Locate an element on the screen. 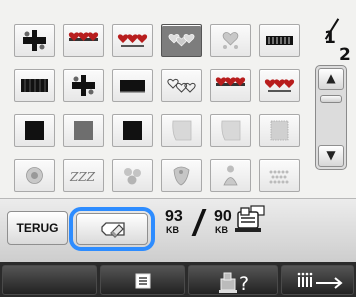 This screenshot has height=297, width=356. scrollbar: ▲ ▼ is located at coordinates (331, 117).